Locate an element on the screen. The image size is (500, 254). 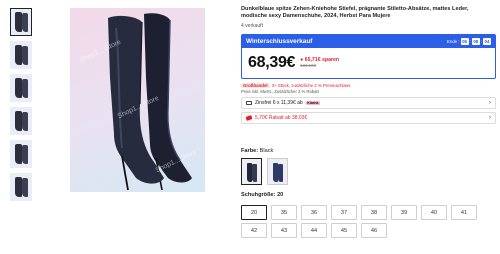
size-option: 42 is located at coordinates (254, 230).